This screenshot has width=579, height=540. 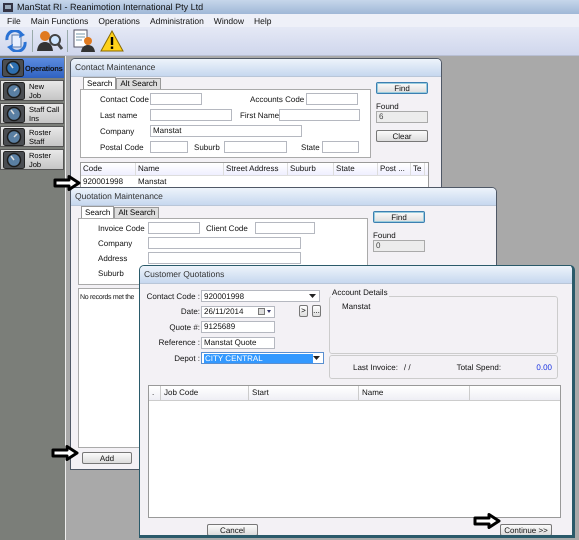 I want to click on text-field: Manstat, so click(x=226, y=131).